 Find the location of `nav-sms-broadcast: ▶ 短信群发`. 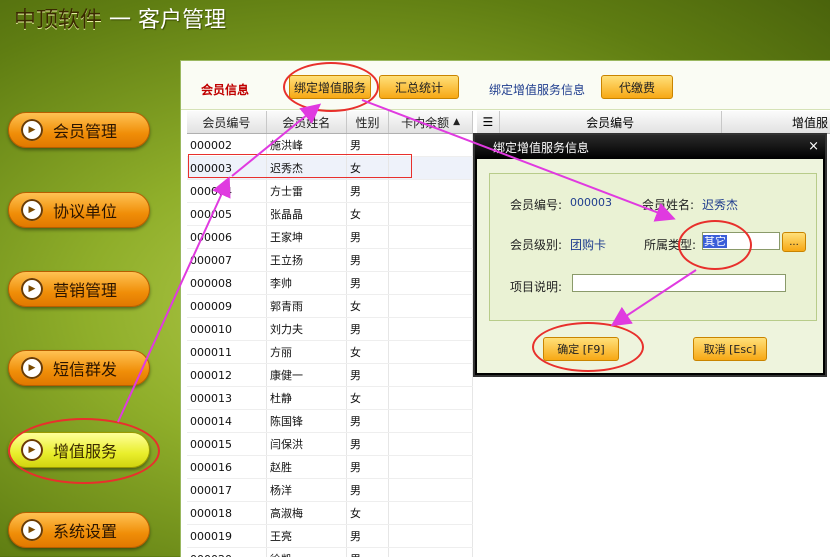

nav-sms-broadcast: ▶ 短信群发 is located at coordinates (79, 368).